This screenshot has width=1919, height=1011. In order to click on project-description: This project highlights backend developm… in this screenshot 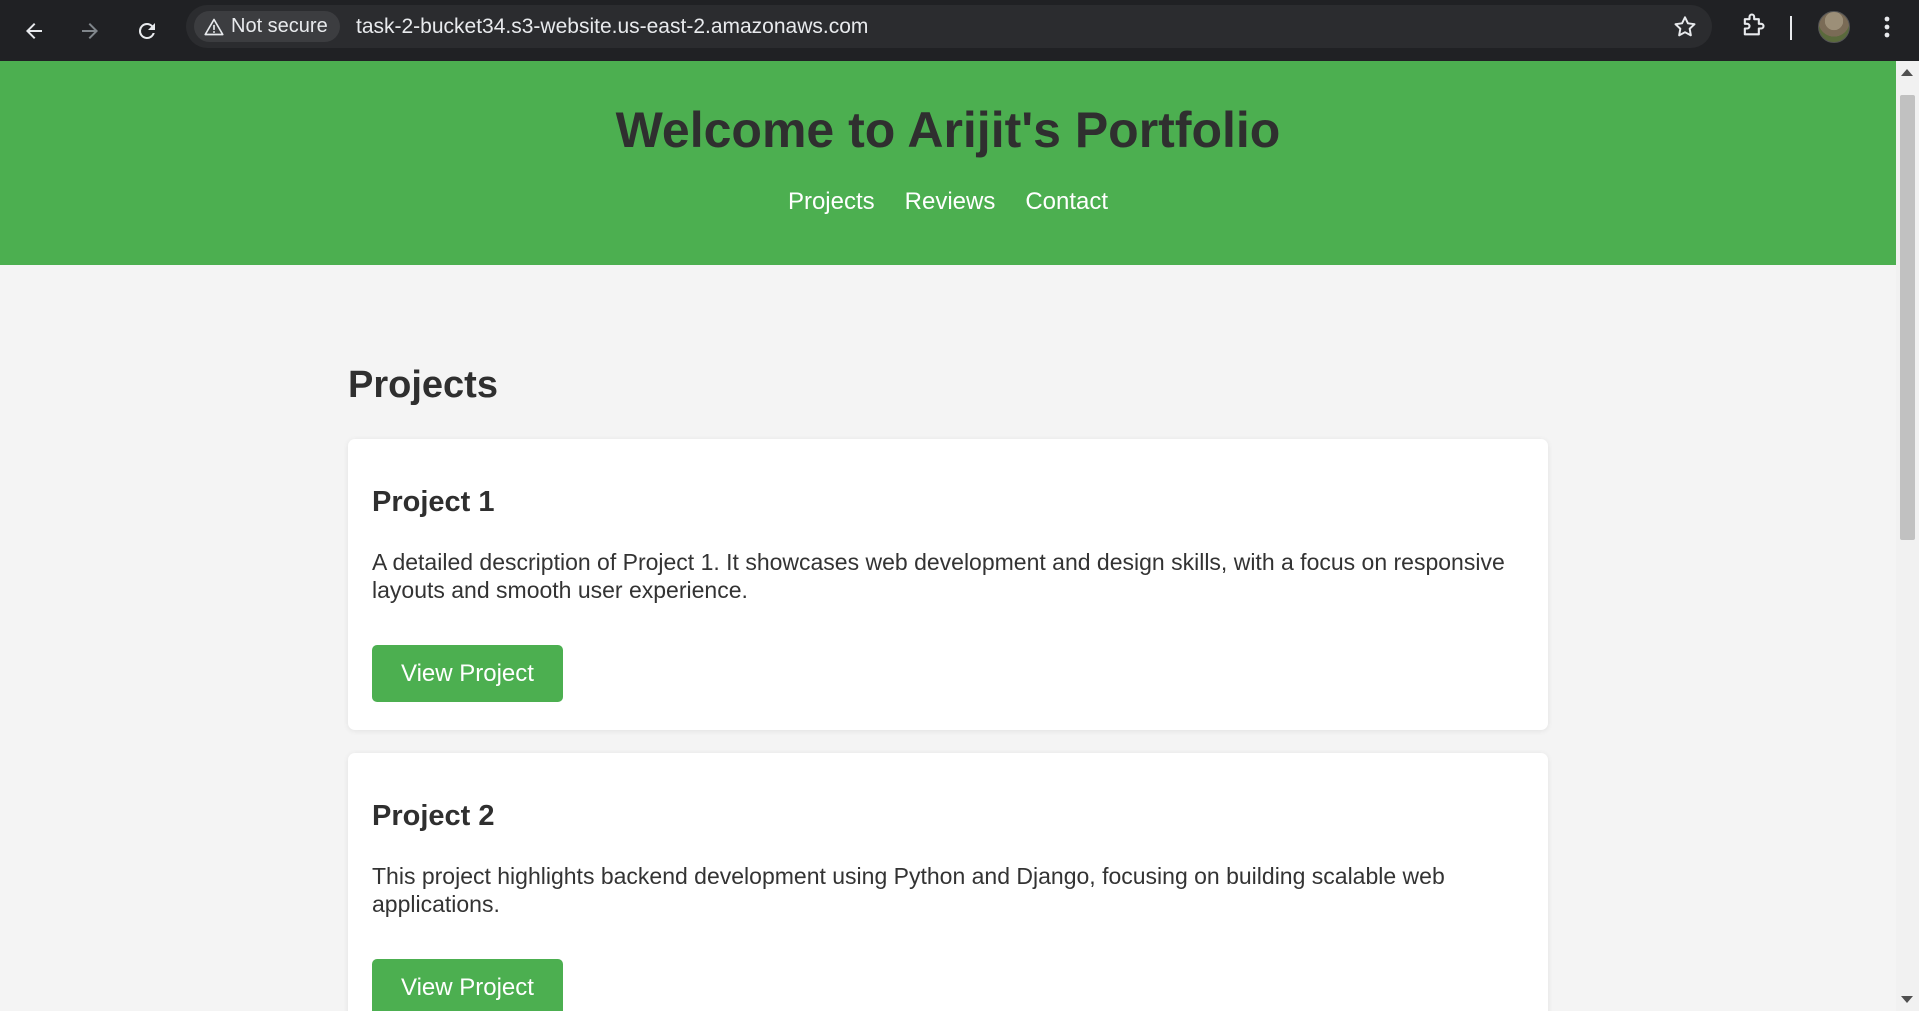, I will do `click(908, 890)`.